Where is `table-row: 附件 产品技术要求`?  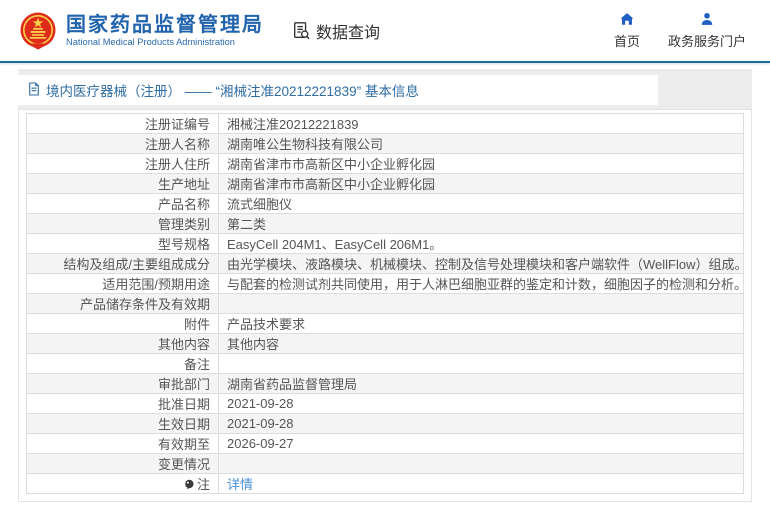 table-row: 附件 产品技术要求 is located at coordinates (385, 323).